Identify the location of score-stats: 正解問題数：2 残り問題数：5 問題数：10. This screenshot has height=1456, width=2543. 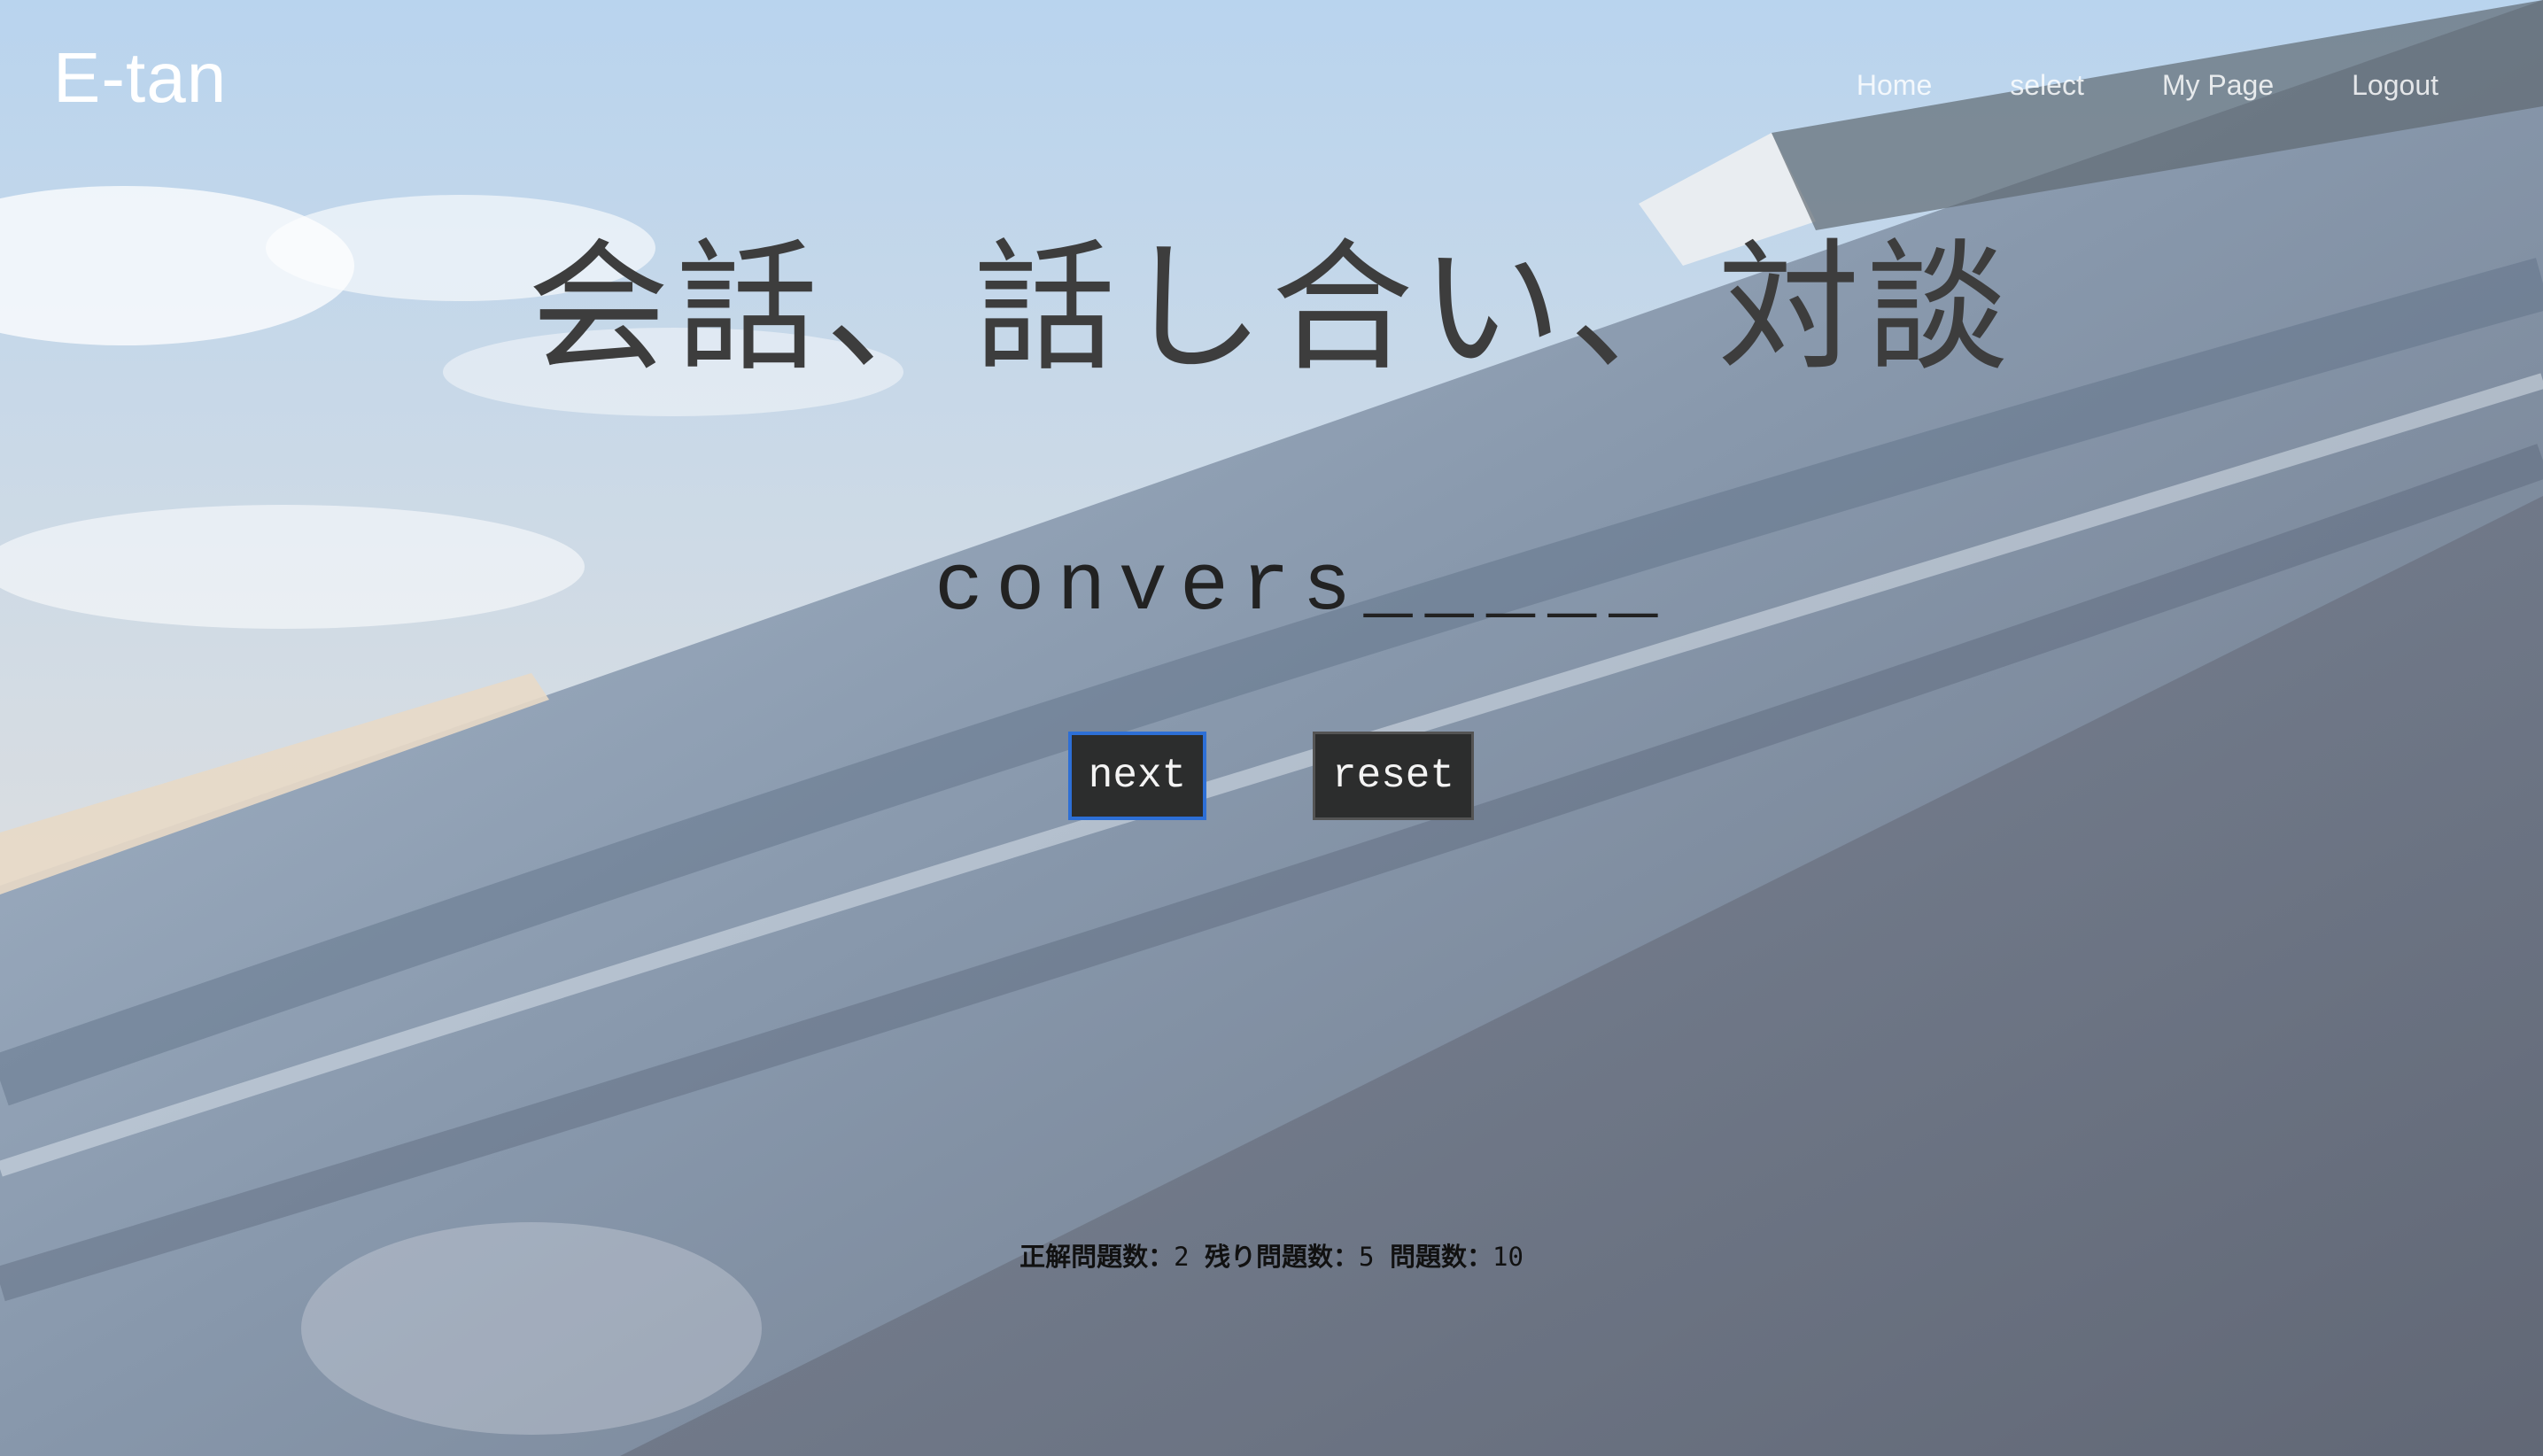
(1271, 1255).